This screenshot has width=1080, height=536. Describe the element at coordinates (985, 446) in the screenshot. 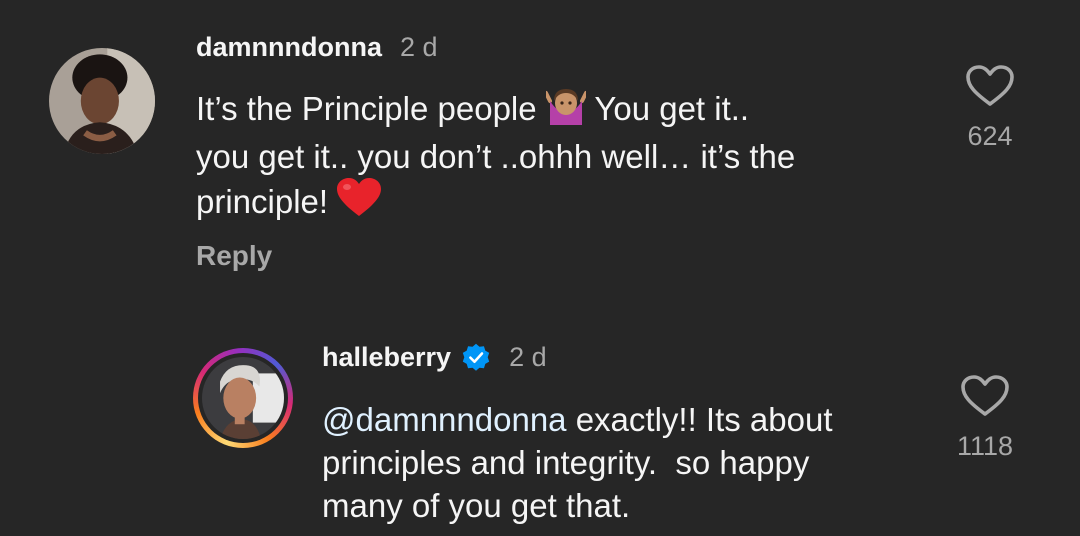

I see `like-count: 1118` at that location.